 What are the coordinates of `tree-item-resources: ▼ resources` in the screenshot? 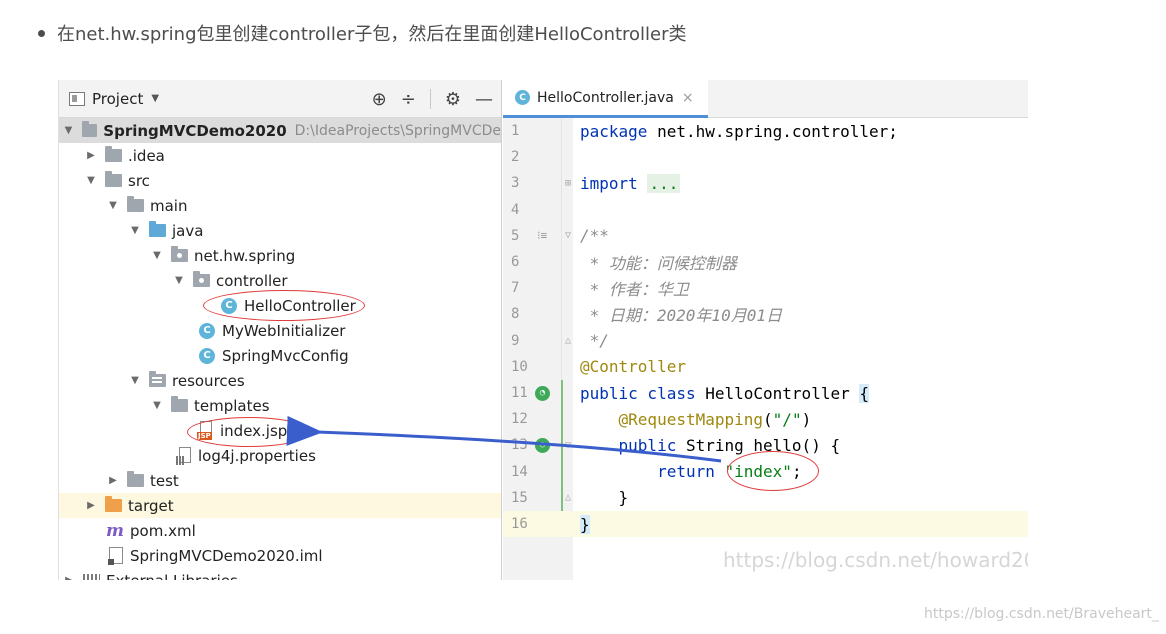 It's located at (280, 380).